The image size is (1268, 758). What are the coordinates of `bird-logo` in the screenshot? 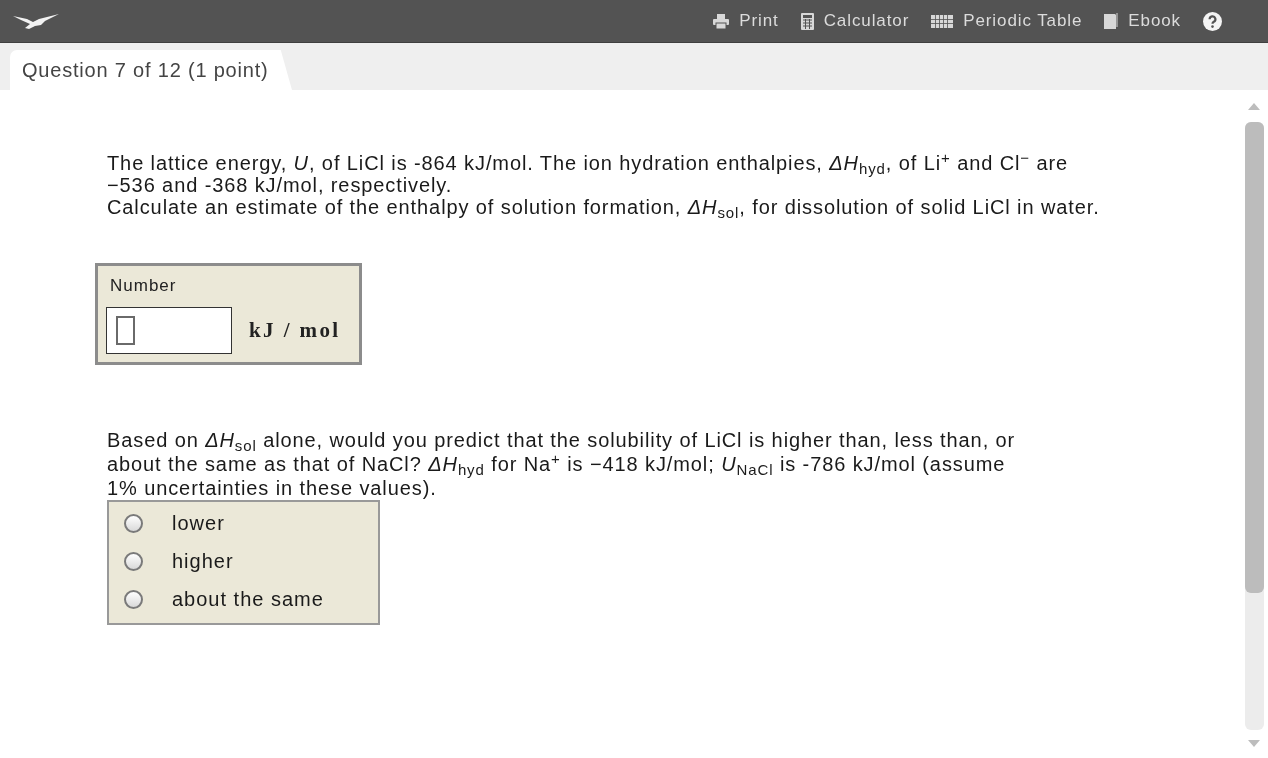 It's located at (36, 21).